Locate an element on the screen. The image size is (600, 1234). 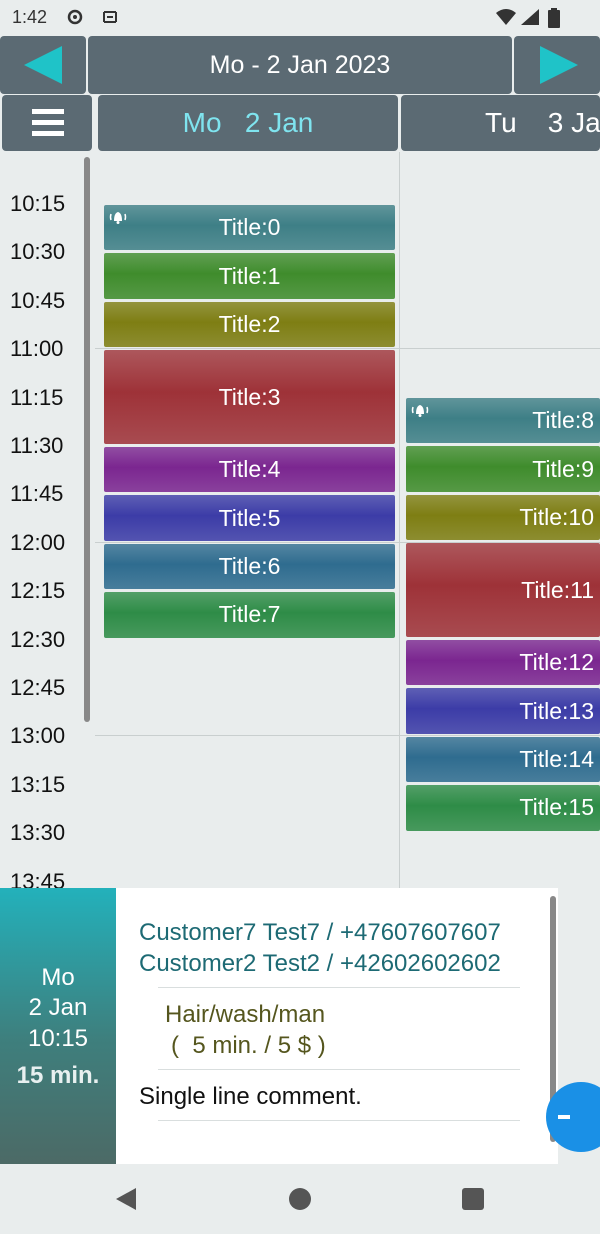
appointment-event: Title:5 is located at coordinates (249, 518).